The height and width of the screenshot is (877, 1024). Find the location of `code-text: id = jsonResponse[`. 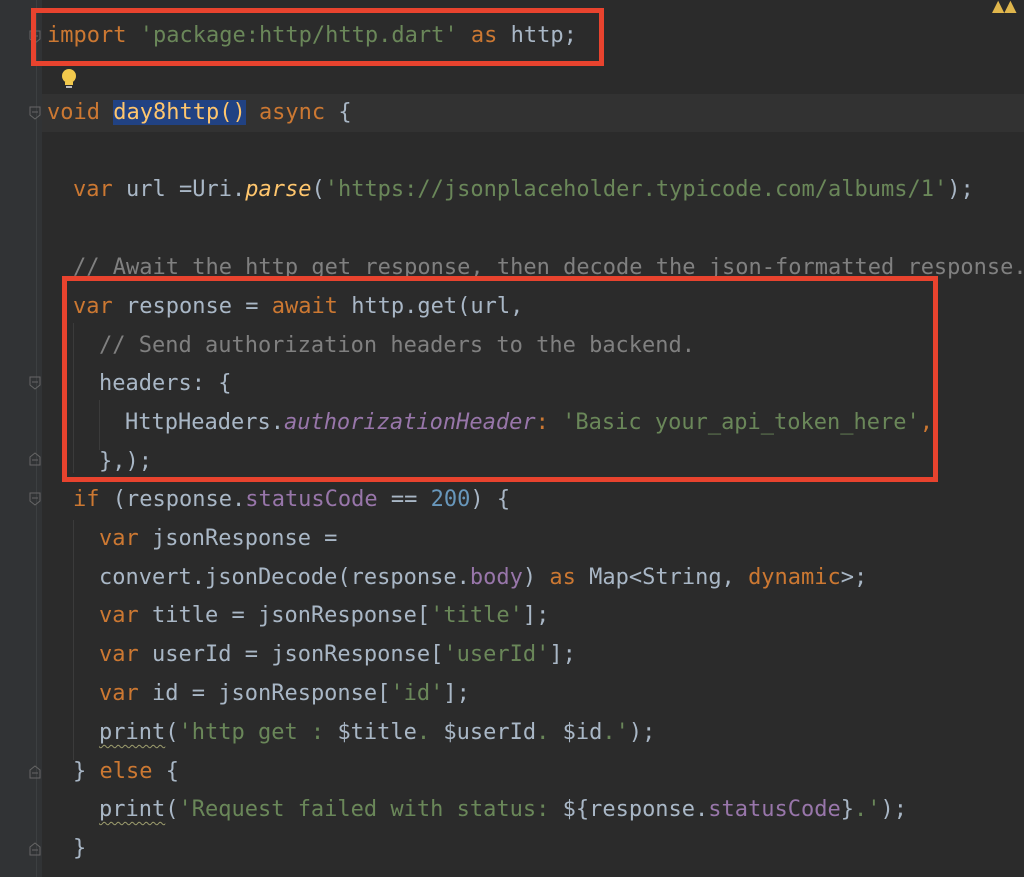

code-text: id = jsonResponse[ is located at coordinates (271, 693).